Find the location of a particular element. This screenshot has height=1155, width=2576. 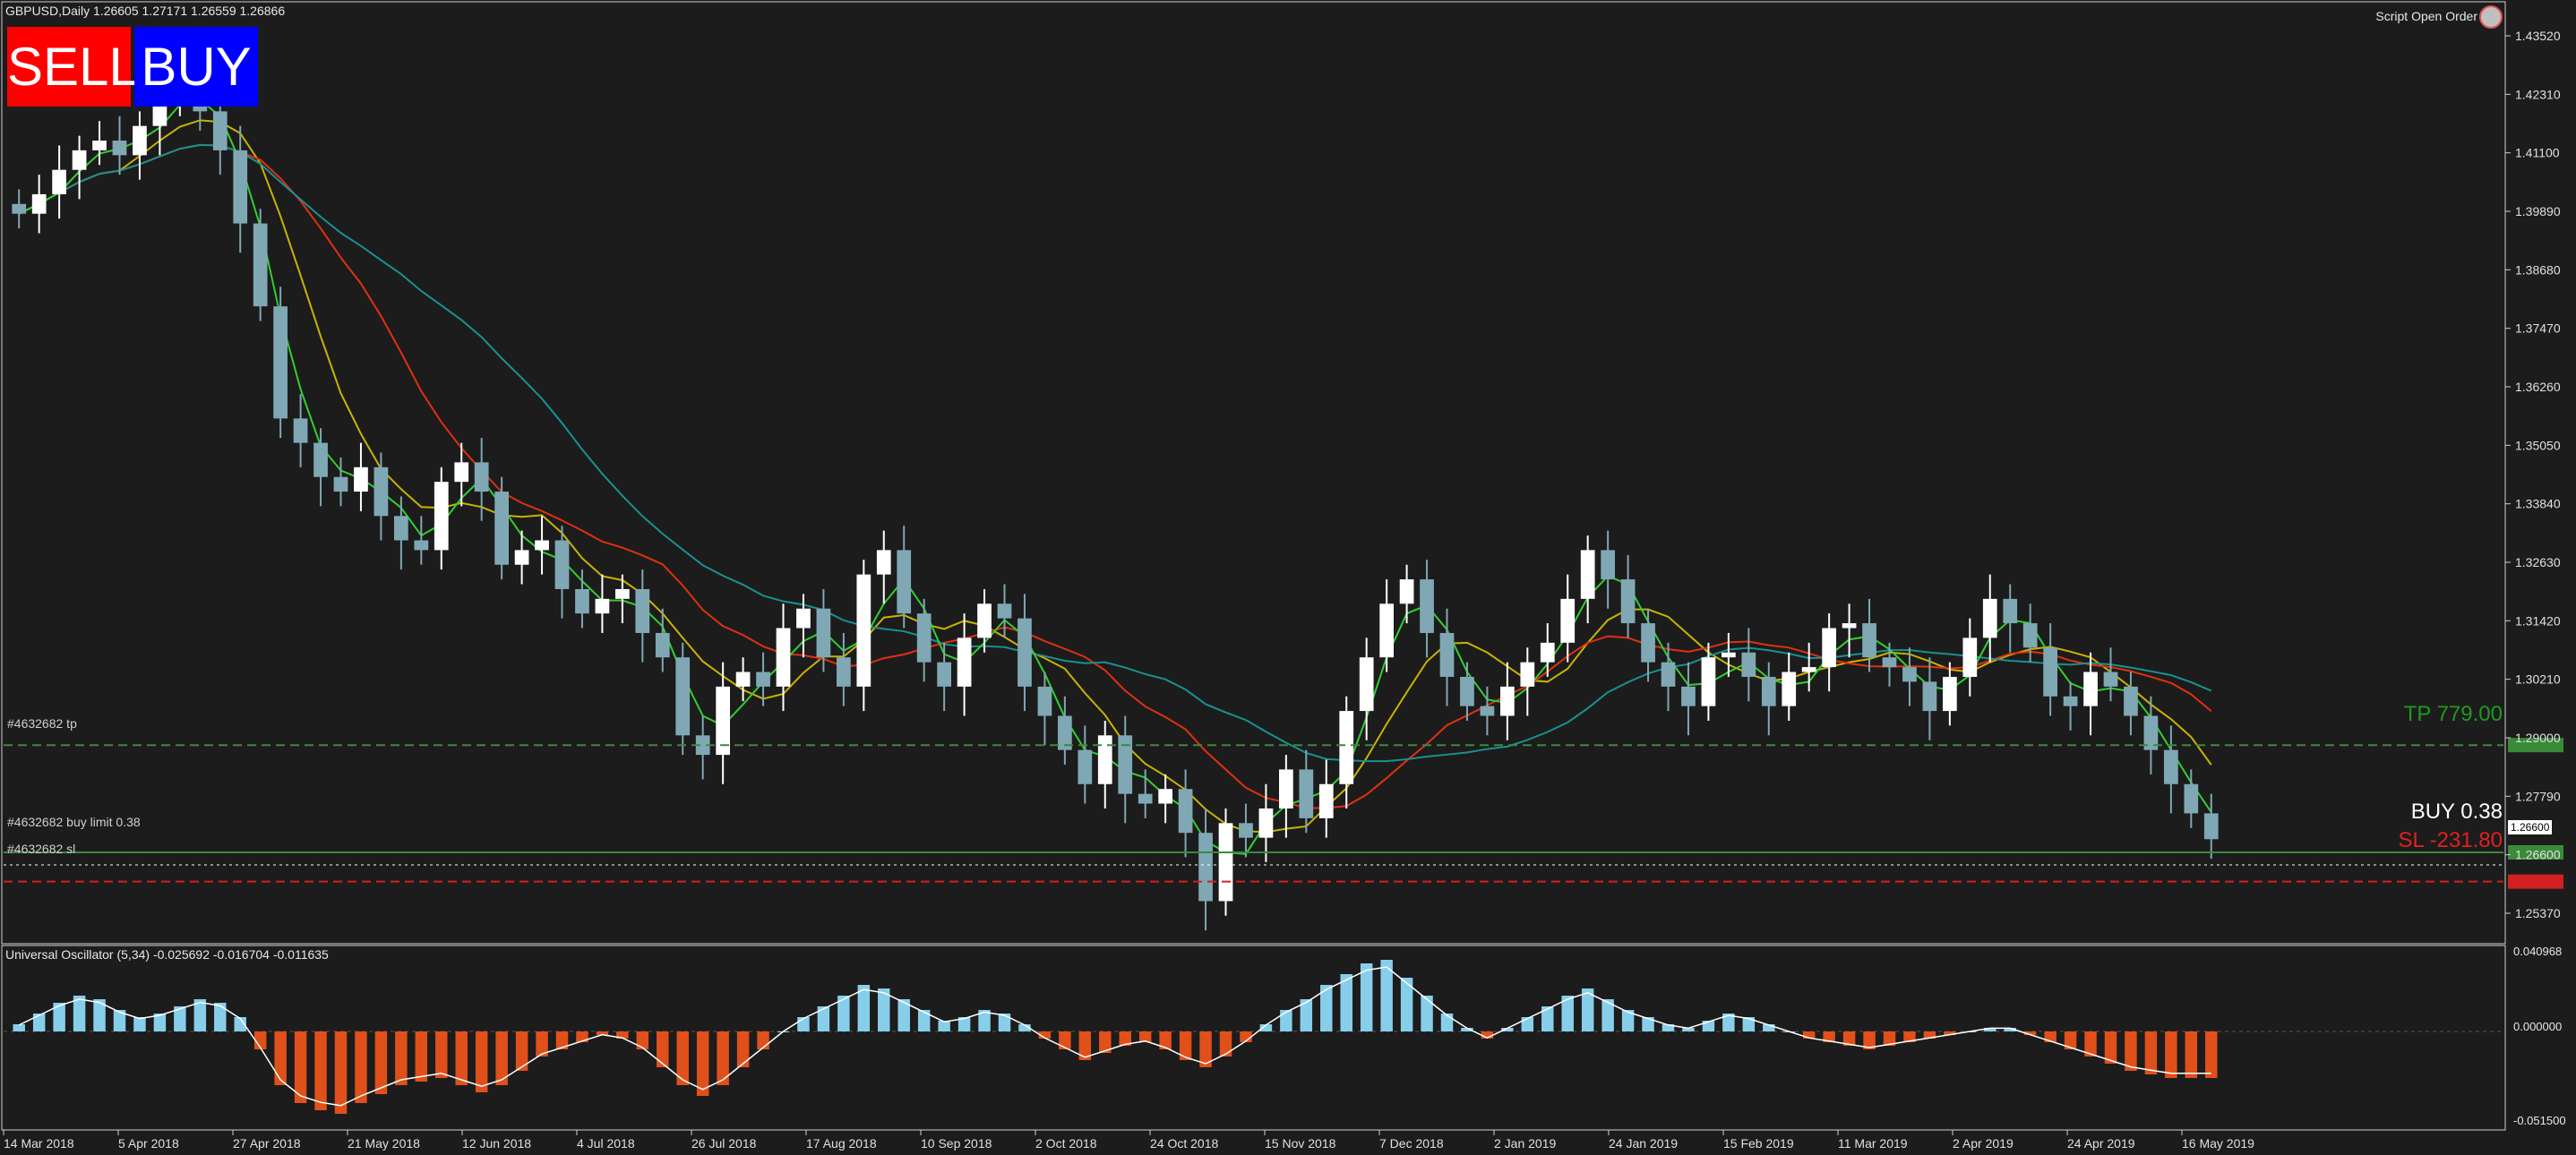

buy-button: BUY is located at coordinates (196, 67).